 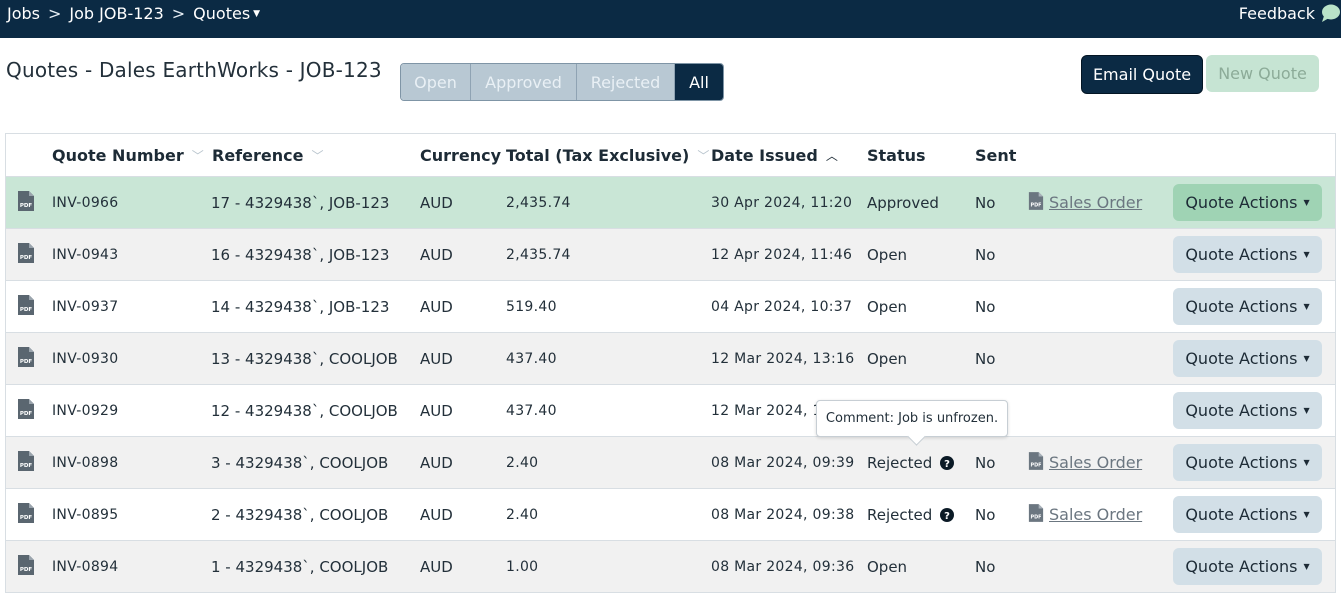 I want to click on date-issued-cell: 12 Apr 2024, 11:46, so click(x=782, y=254).